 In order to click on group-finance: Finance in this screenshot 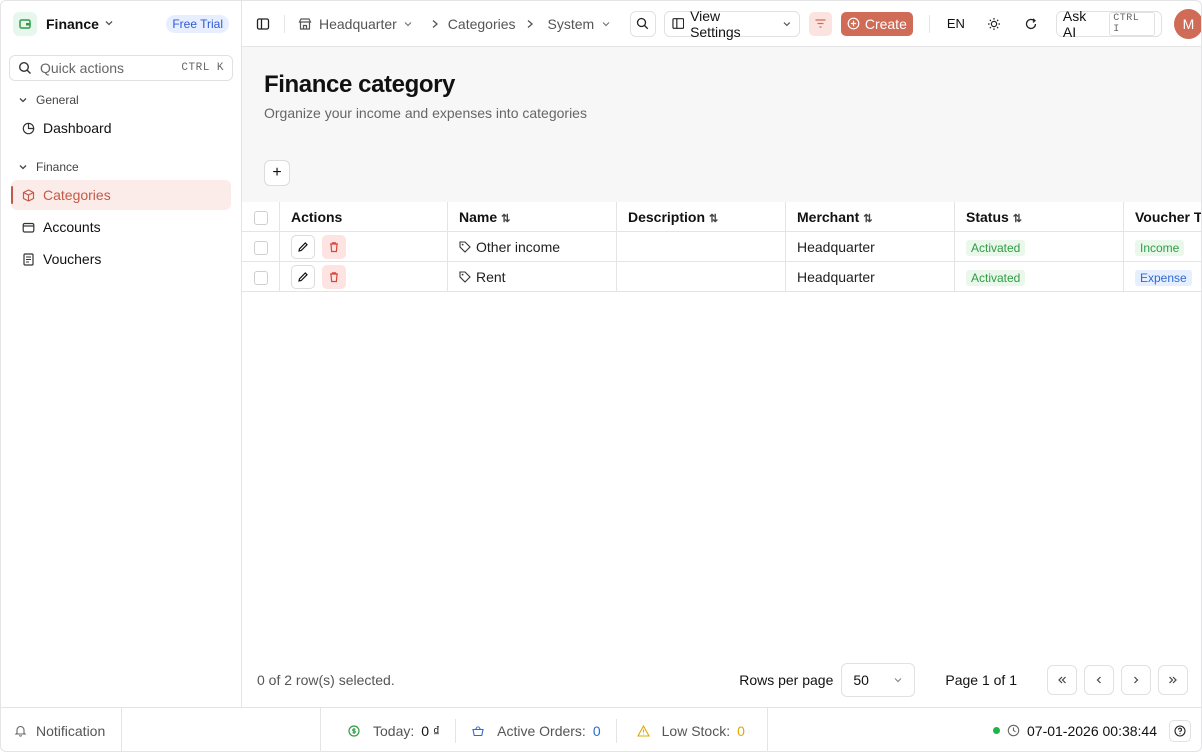, I will do `click(121, 167)`.